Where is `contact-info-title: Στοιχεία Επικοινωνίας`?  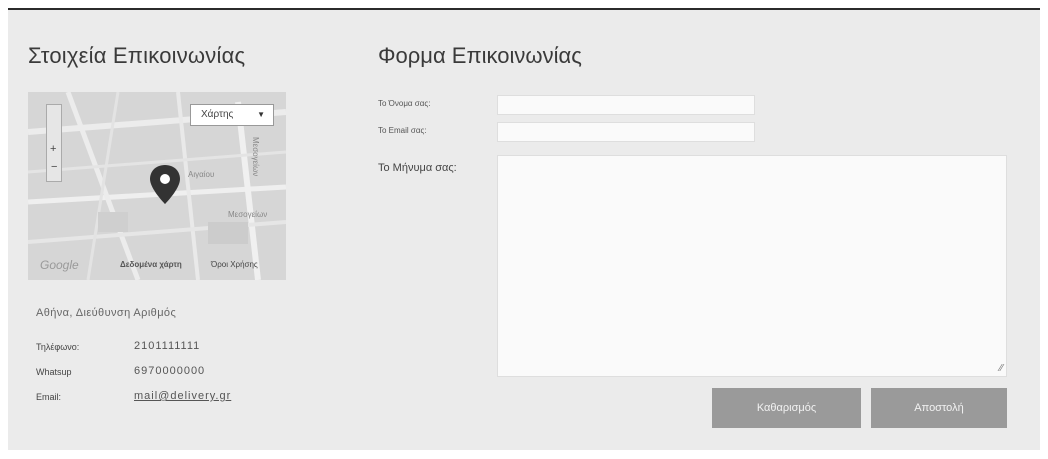
contact-info-title: Στοιχεία Επικοινωνίας is located at coordinates (137, 55).